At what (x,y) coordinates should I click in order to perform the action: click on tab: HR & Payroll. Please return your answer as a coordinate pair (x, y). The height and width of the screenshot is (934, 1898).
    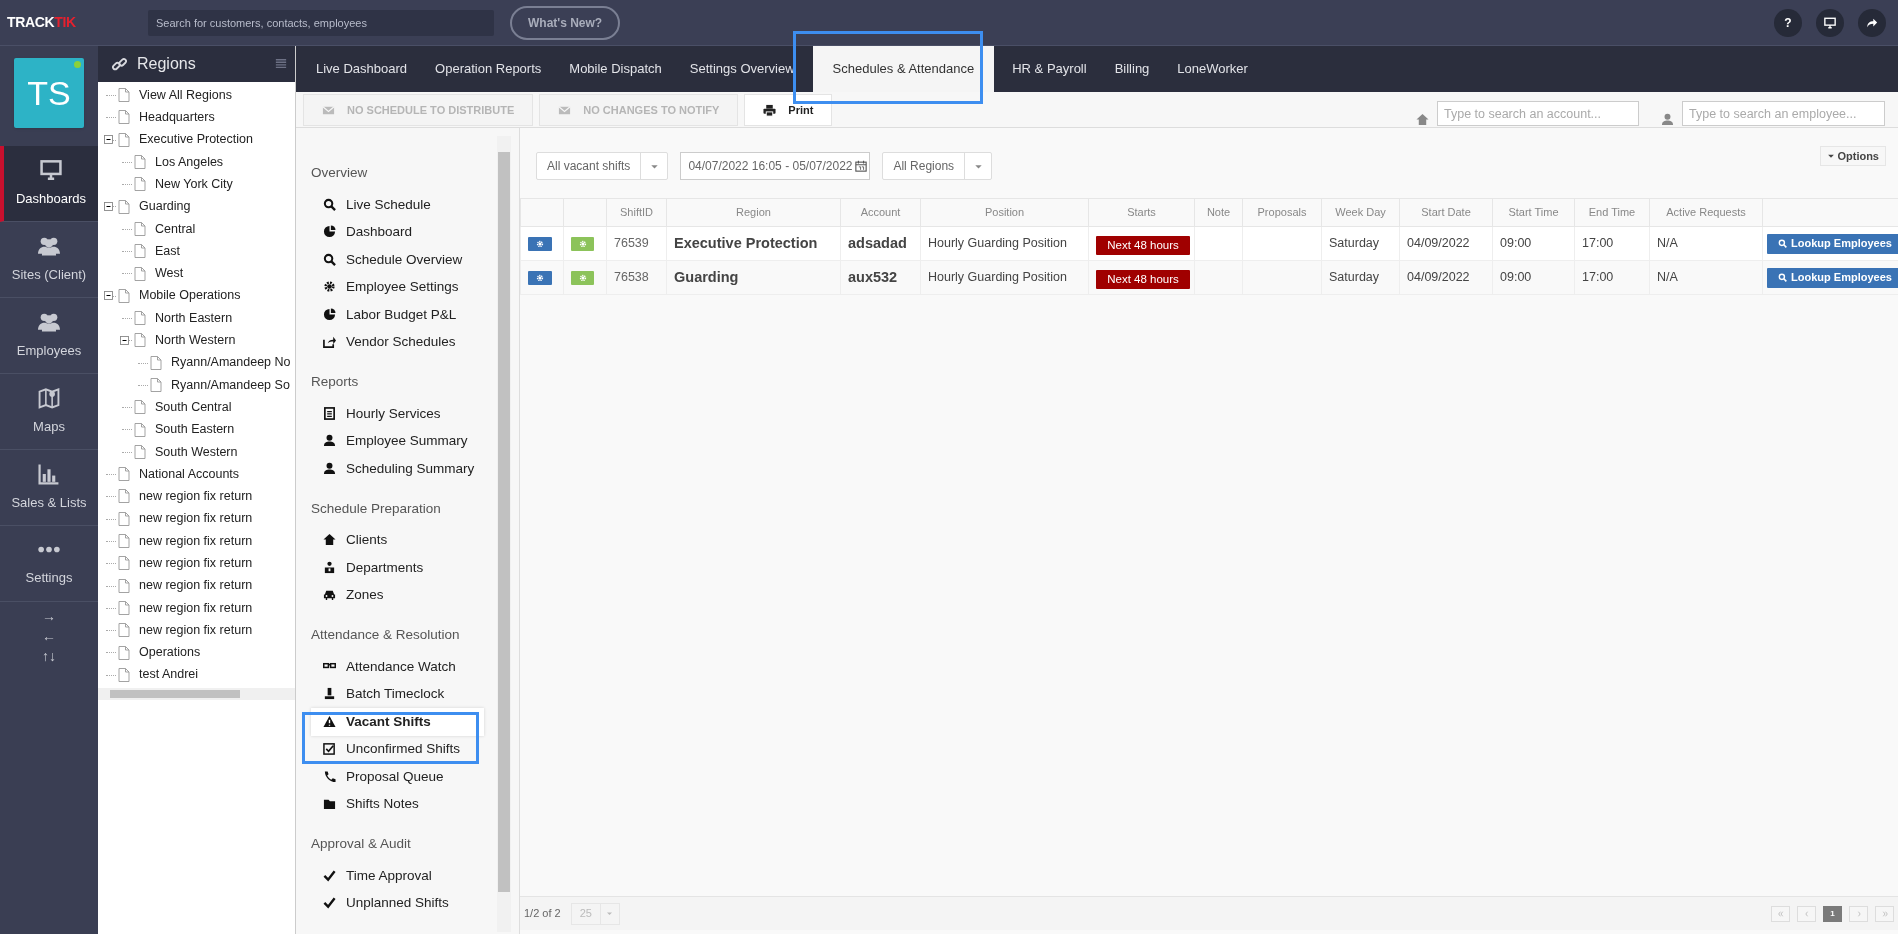
    Looking at the image, I should click on (1049, 69).